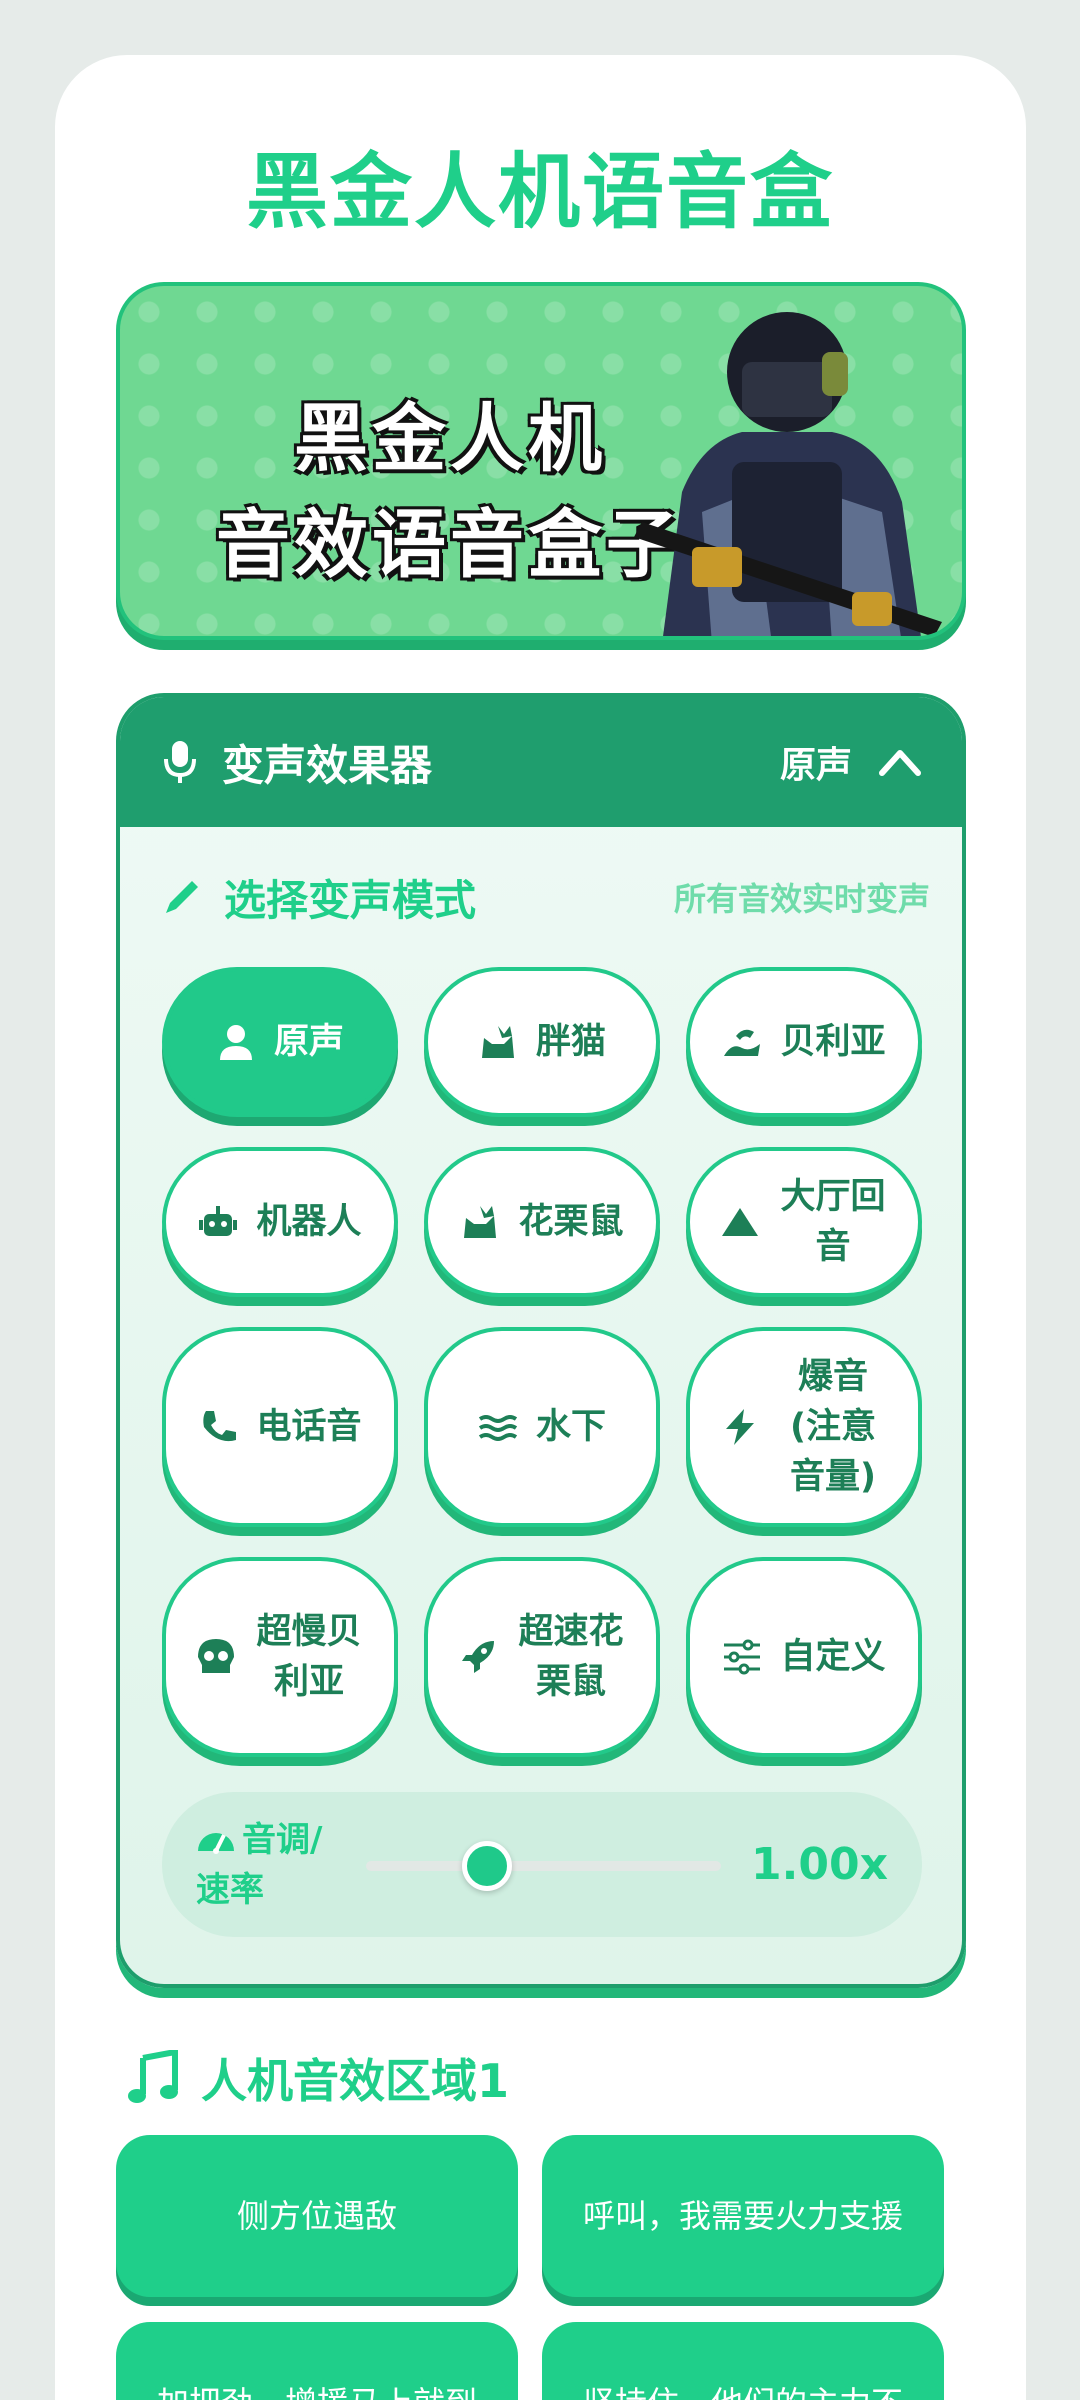 This screenshot has height=2400, width=1080. What do you see at coordinates (317, 2216) in the screenshot?
I see `sfx-button: 侧方位遇敌` at bounding box center [317, 2216].